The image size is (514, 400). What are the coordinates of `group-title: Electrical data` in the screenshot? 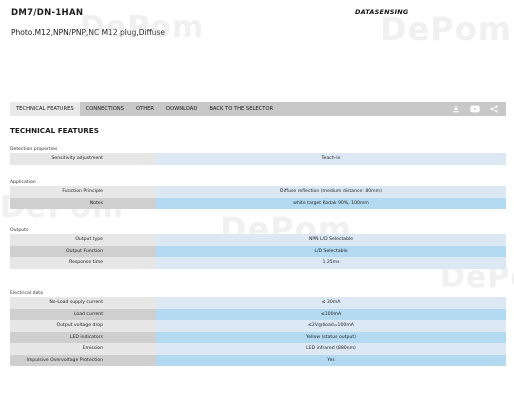 It's located at (26, 293).